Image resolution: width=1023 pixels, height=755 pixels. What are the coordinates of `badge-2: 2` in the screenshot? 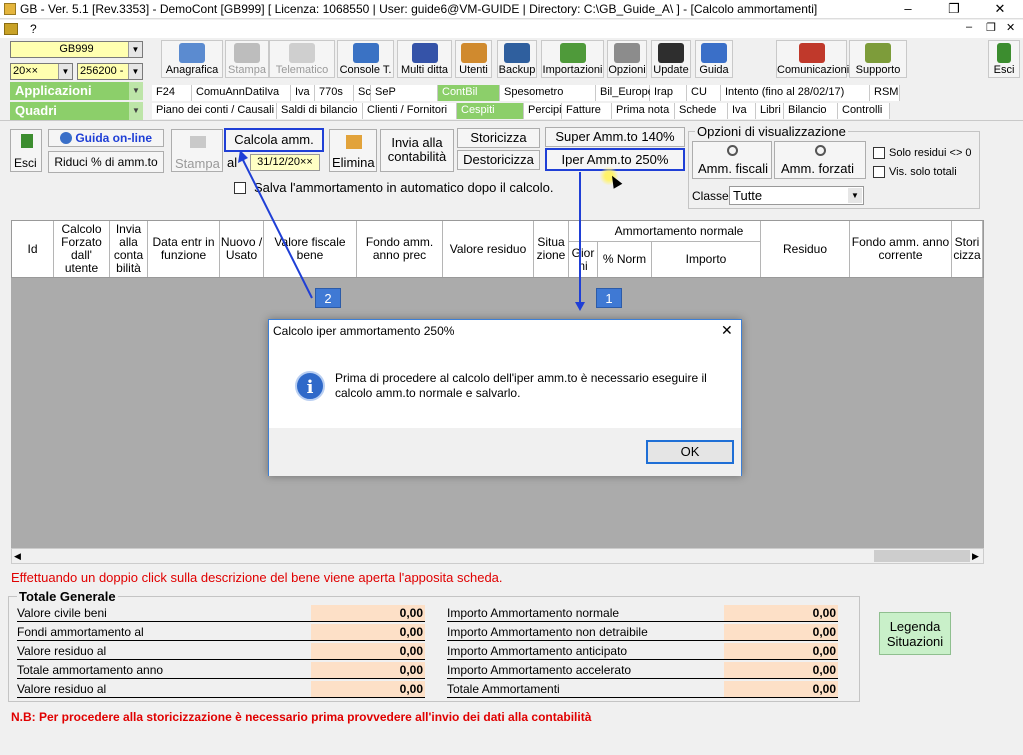 It's located at (328, 298).